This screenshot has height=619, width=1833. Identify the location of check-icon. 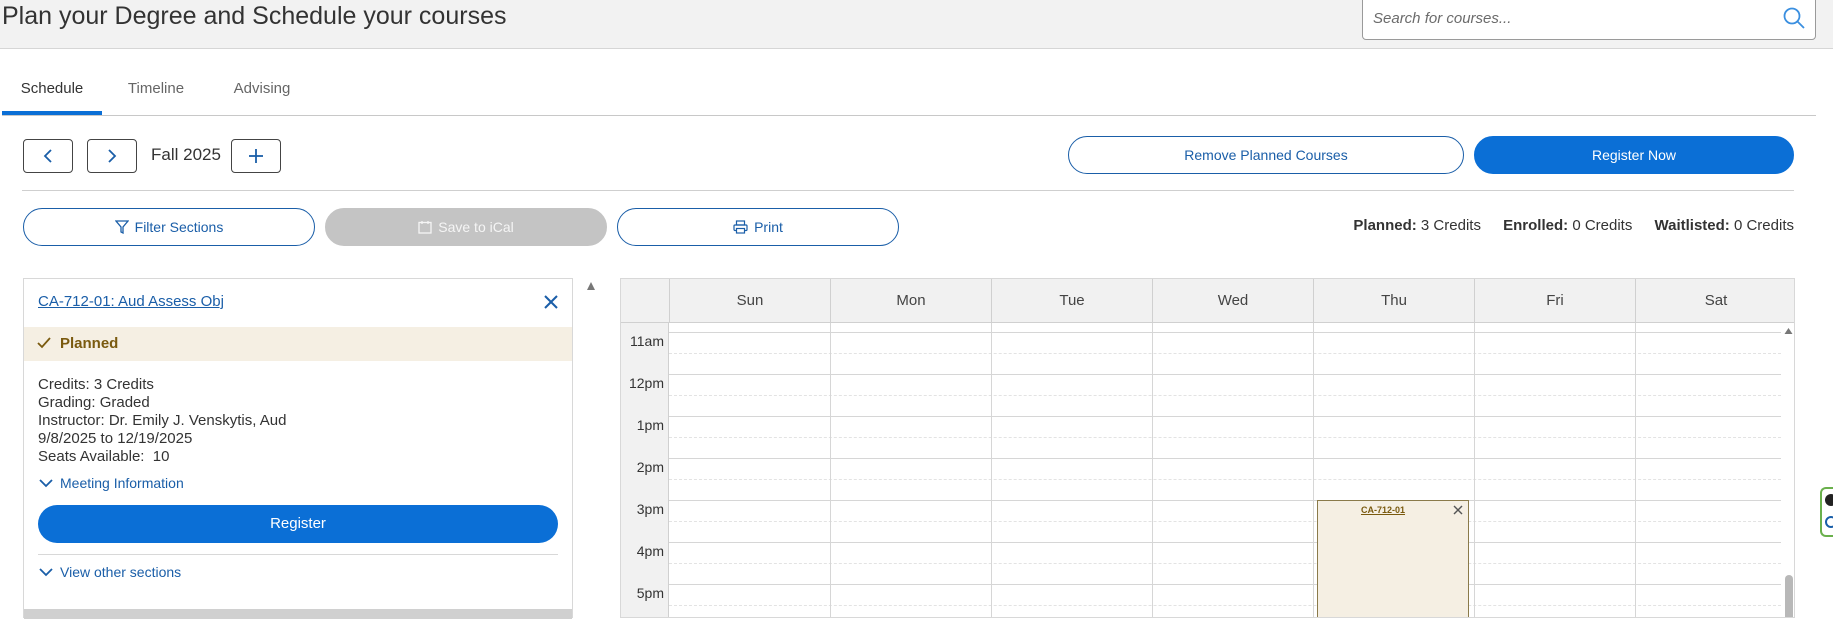
(44, 343).